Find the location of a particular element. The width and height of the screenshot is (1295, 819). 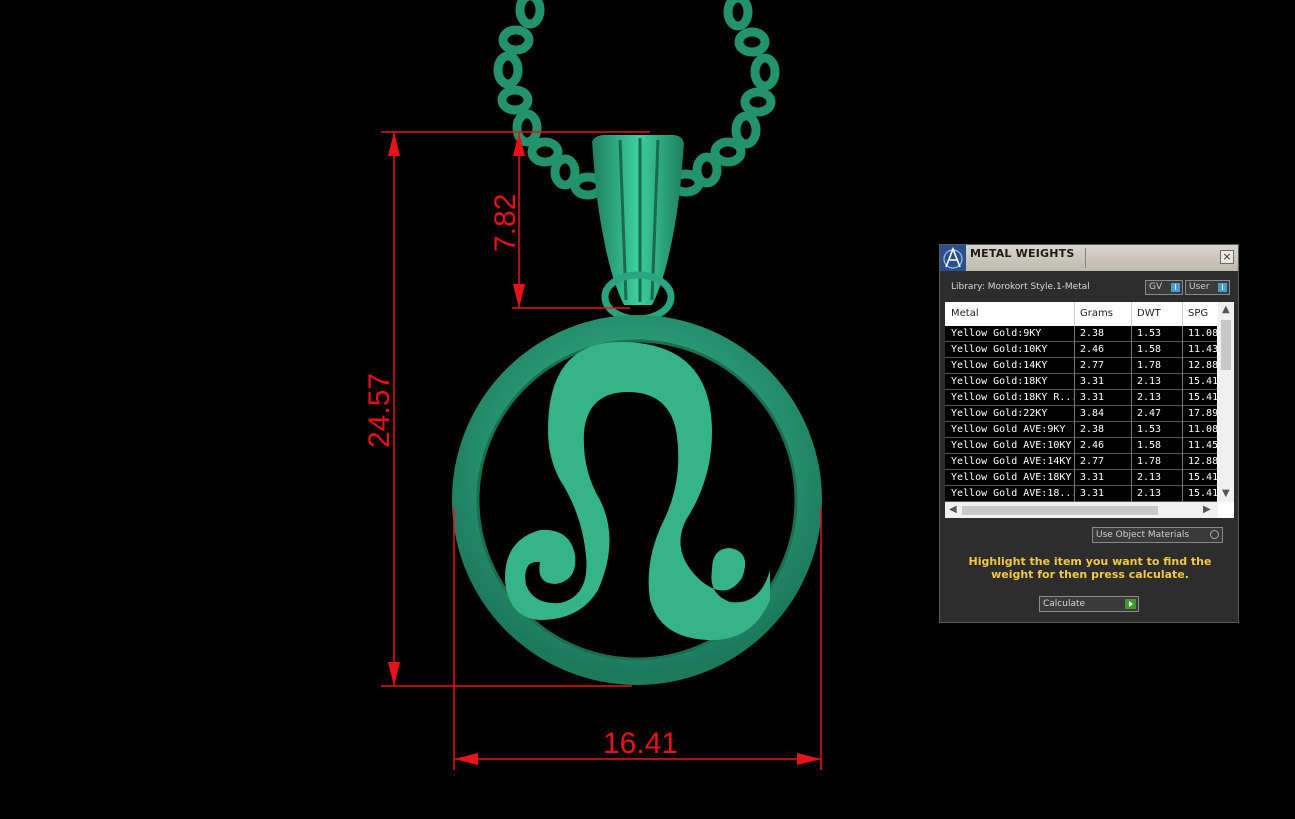

use-object-materials-label: Use Object Materials is located at coordinates (1143, 535).